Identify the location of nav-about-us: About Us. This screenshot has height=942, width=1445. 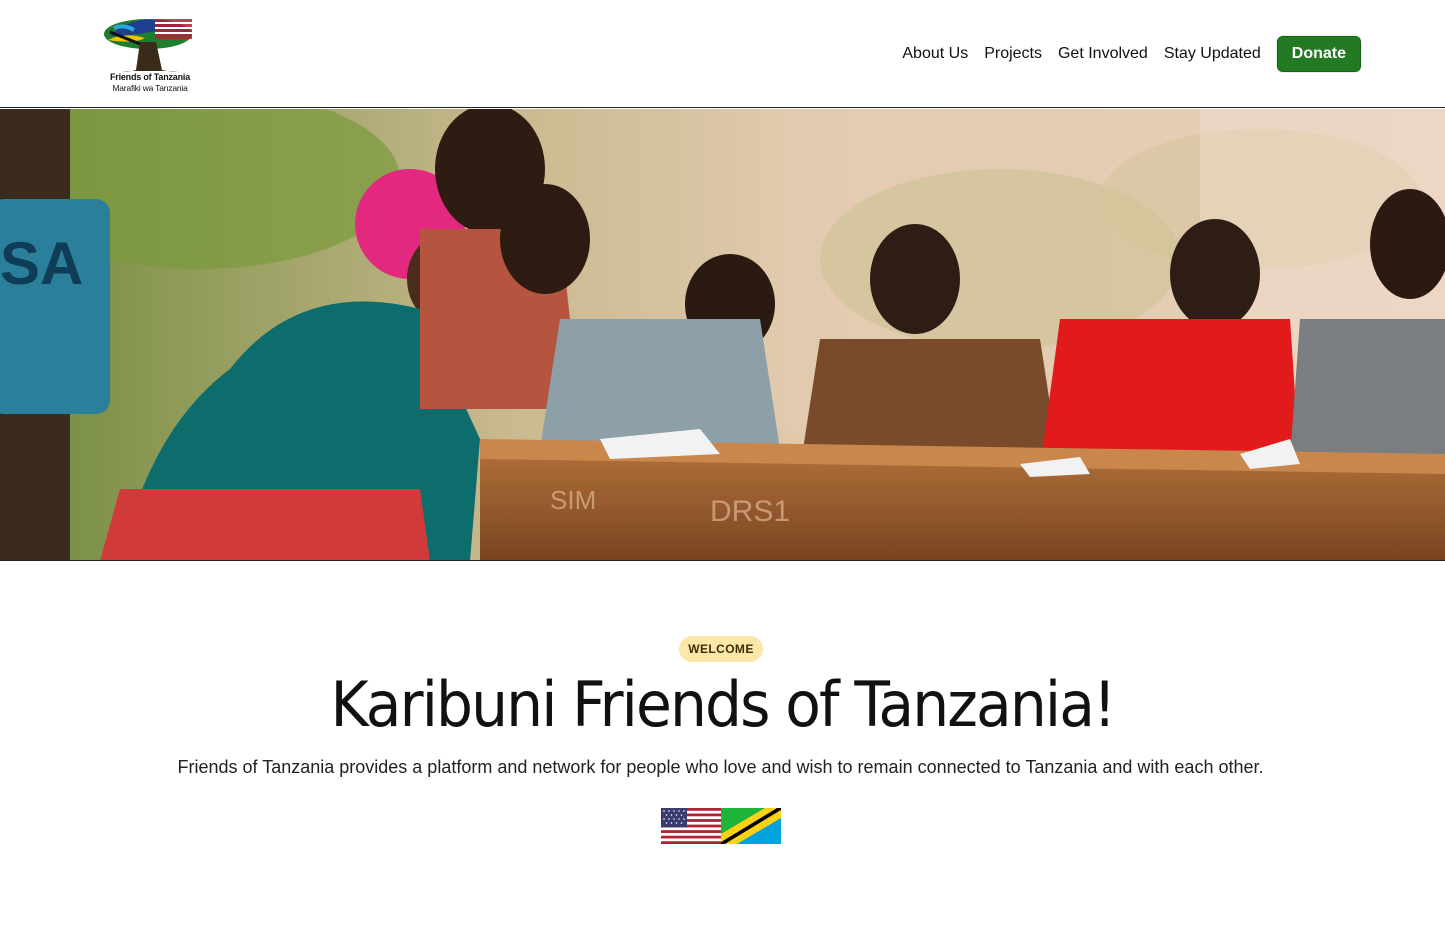
(935, 54).